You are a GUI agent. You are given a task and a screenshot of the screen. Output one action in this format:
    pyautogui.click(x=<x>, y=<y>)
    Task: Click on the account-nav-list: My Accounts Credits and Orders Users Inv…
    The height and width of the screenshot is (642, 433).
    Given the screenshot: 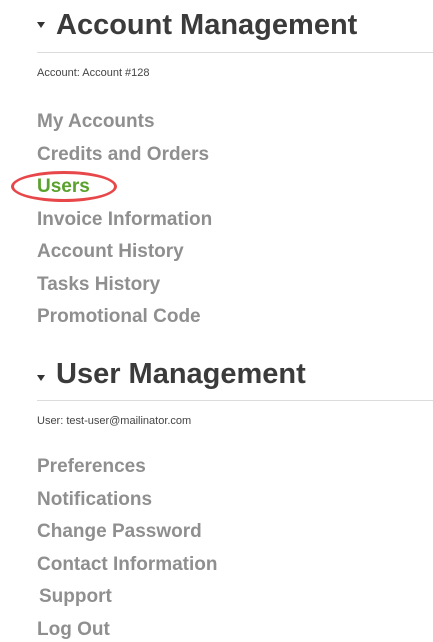 What is the action you would take?
    pyautogui.click(x=124, y=225)
    